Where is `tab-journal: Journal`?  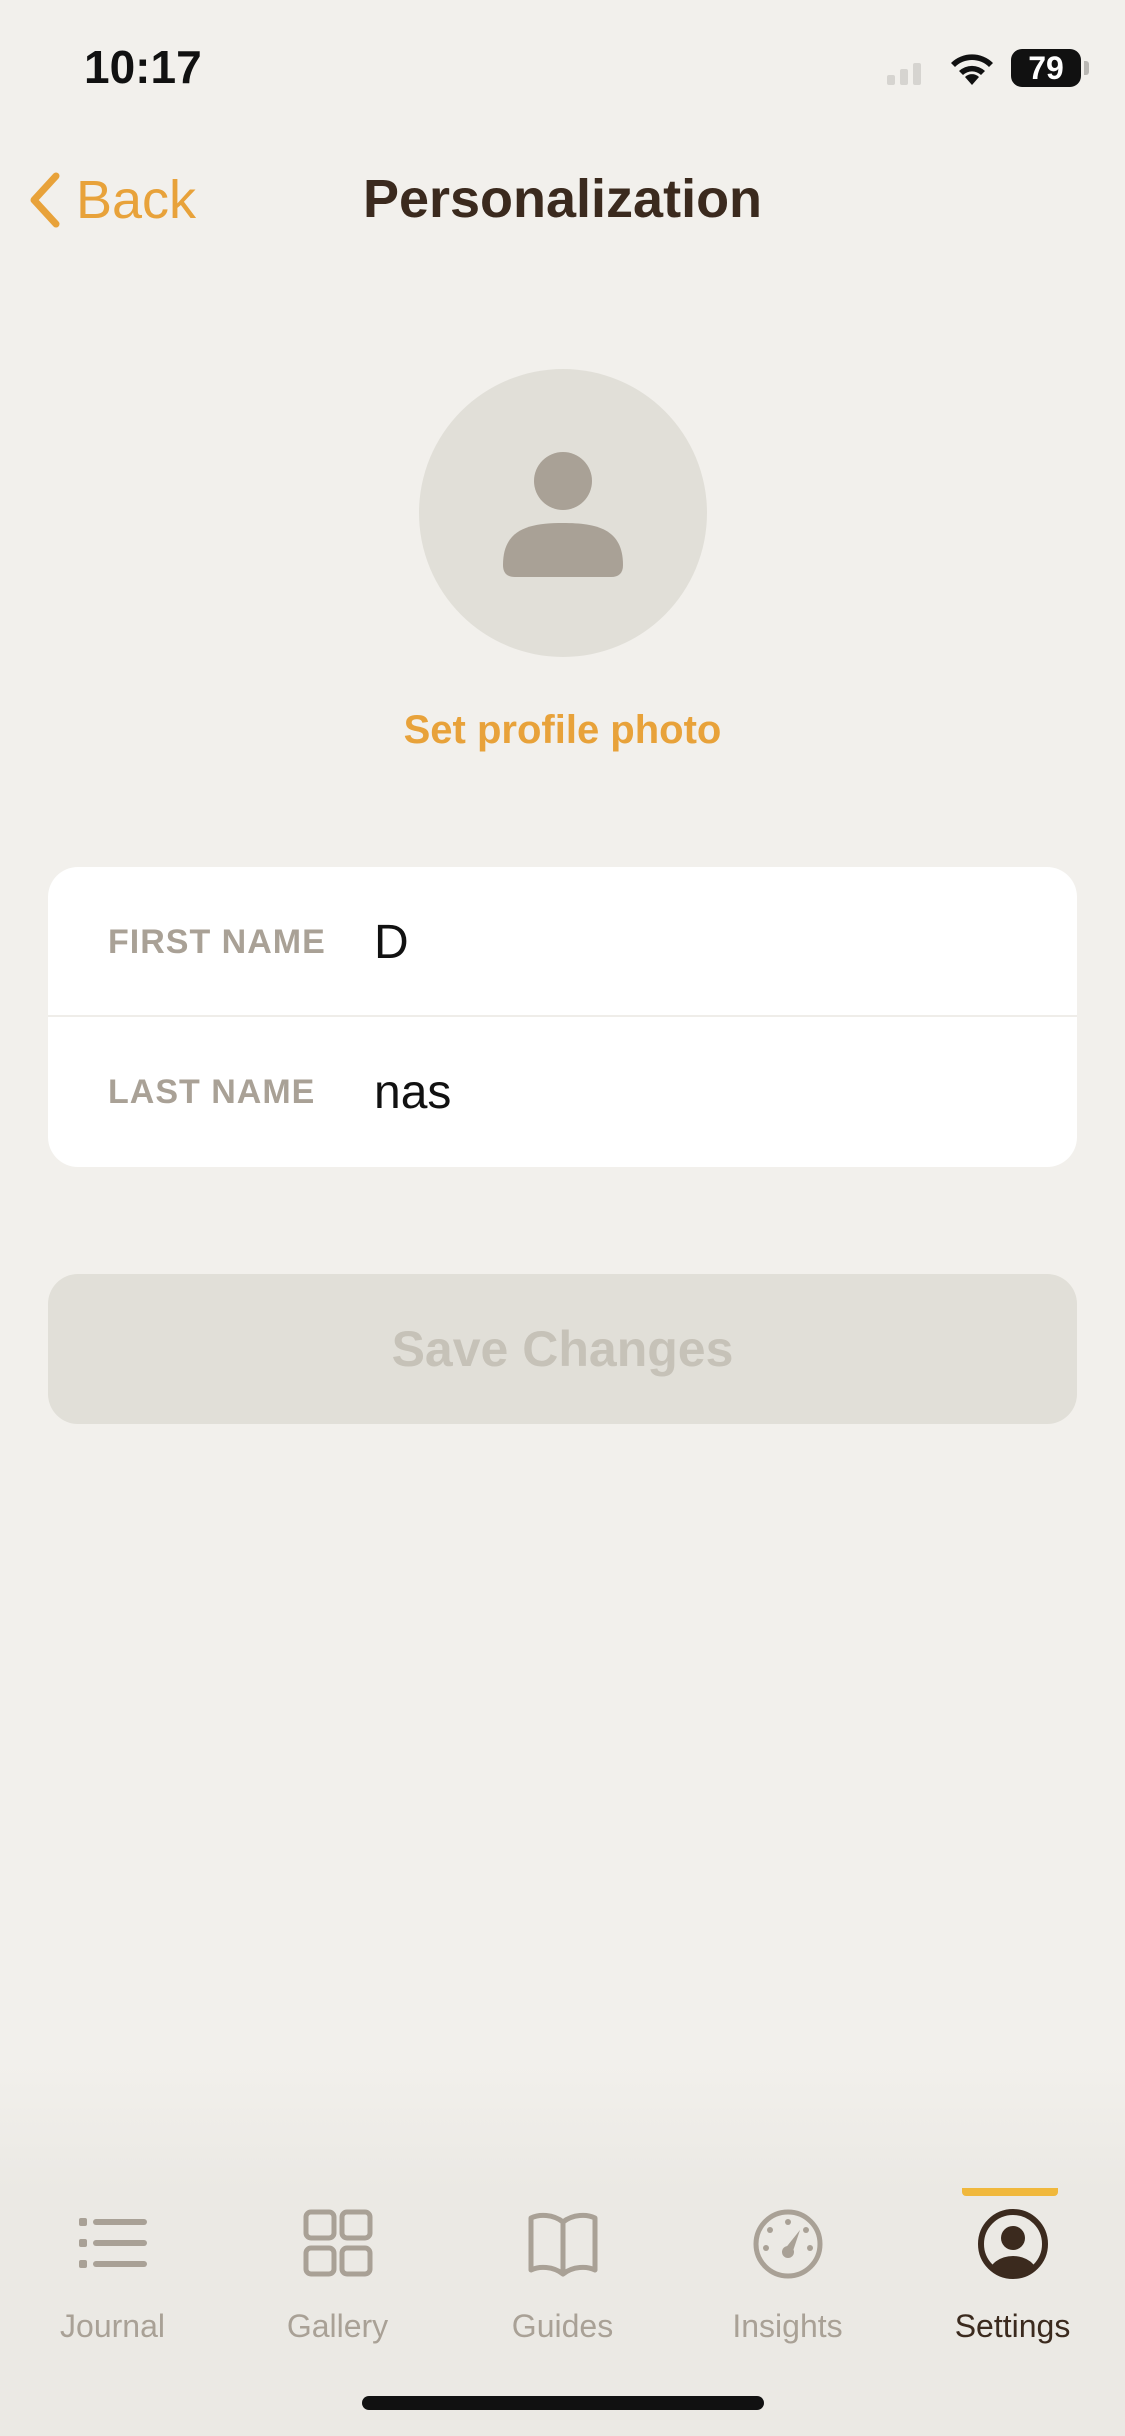
tab-journal: Journal is located at coordinates (112, 2283).